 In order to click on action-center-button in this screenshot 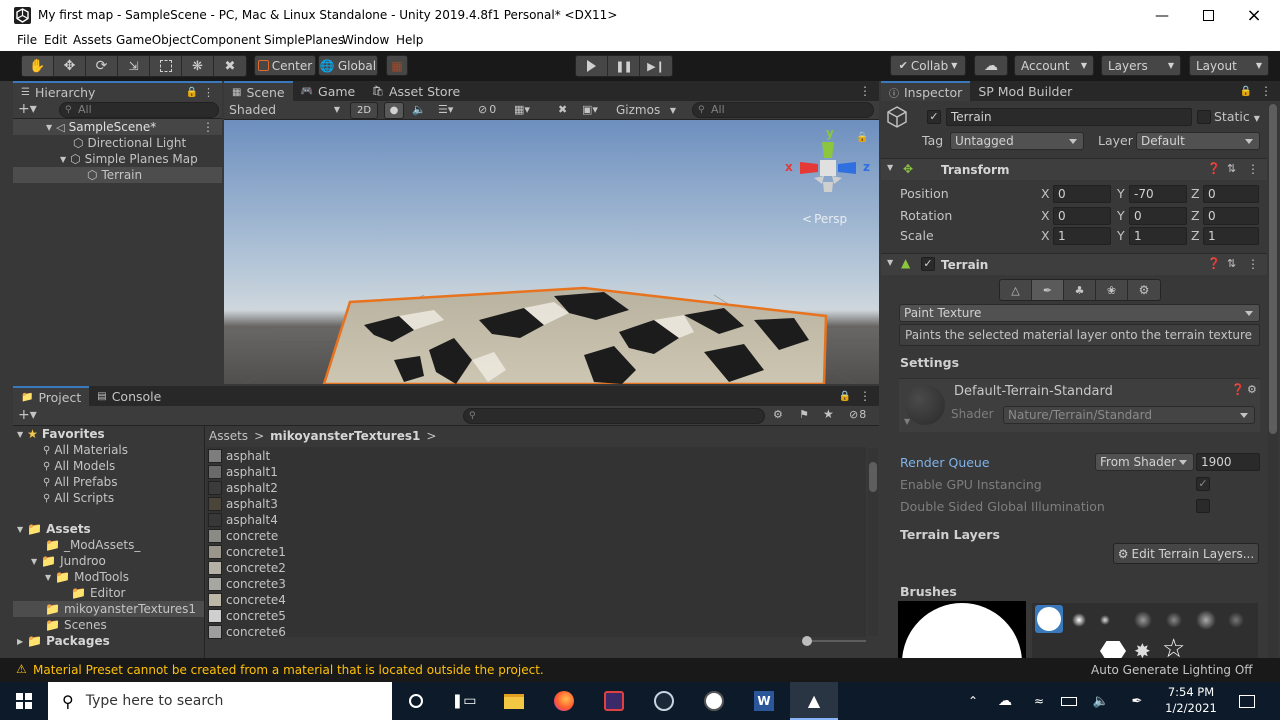, I will do `click(1247, 701)`.